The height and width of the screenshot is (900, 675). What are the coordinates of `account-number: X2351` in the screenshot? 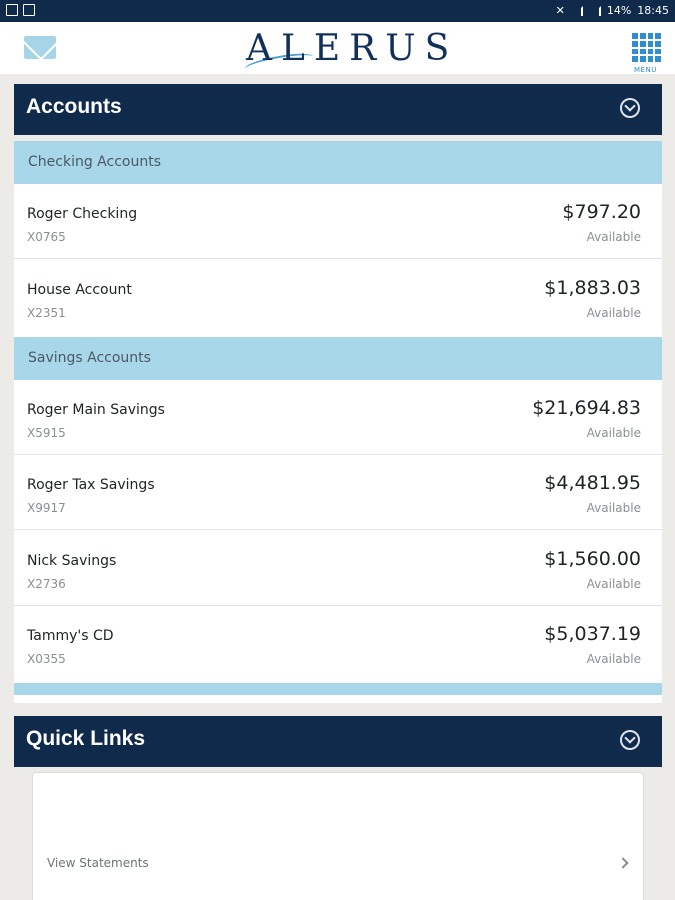 It's located at (46, 313).